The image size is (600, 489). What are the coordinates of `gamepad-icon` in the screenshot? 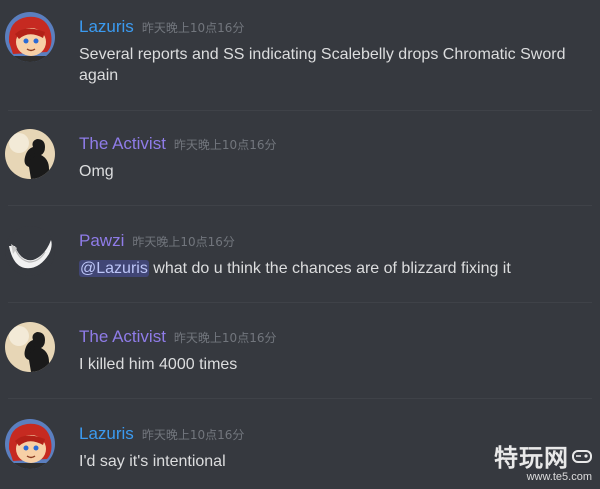 It's located at (582, 456).